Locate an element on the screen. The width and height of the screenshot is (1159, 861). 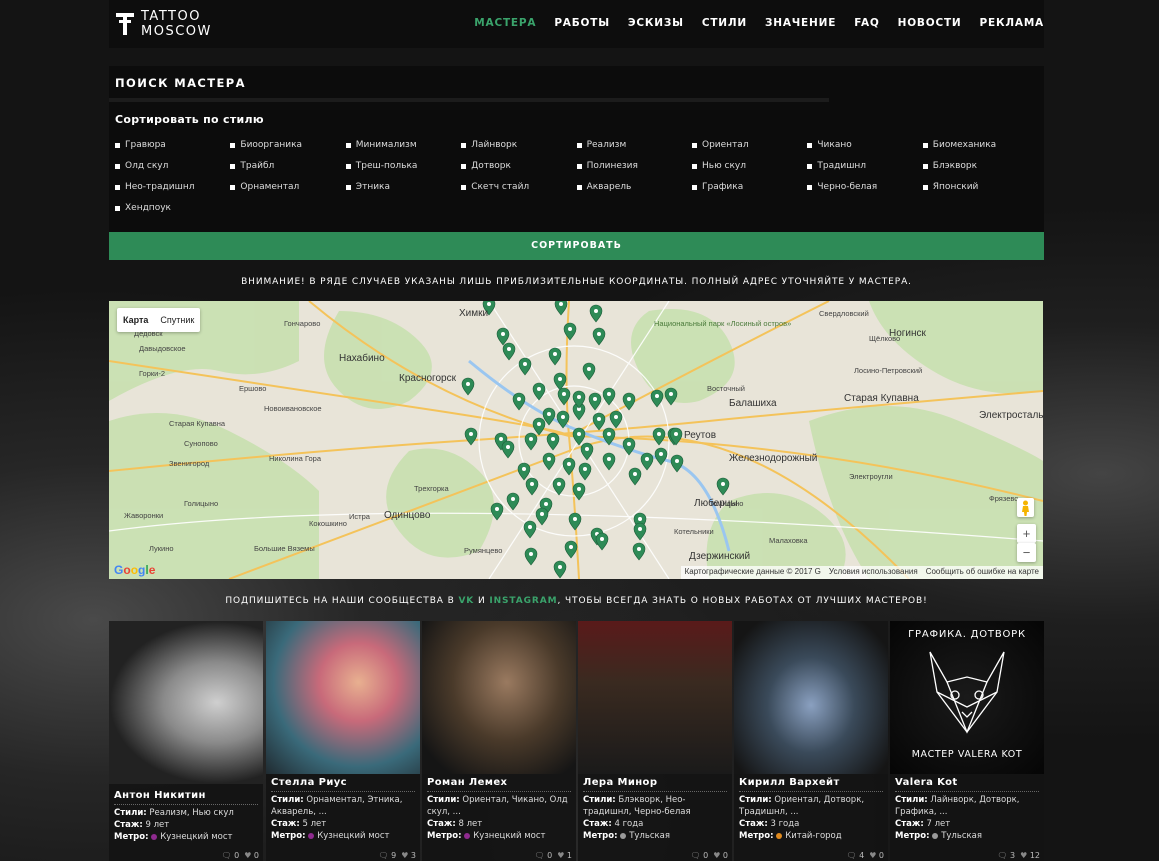
style-filter-option: Нью скул is located at coordinates (719, 166).